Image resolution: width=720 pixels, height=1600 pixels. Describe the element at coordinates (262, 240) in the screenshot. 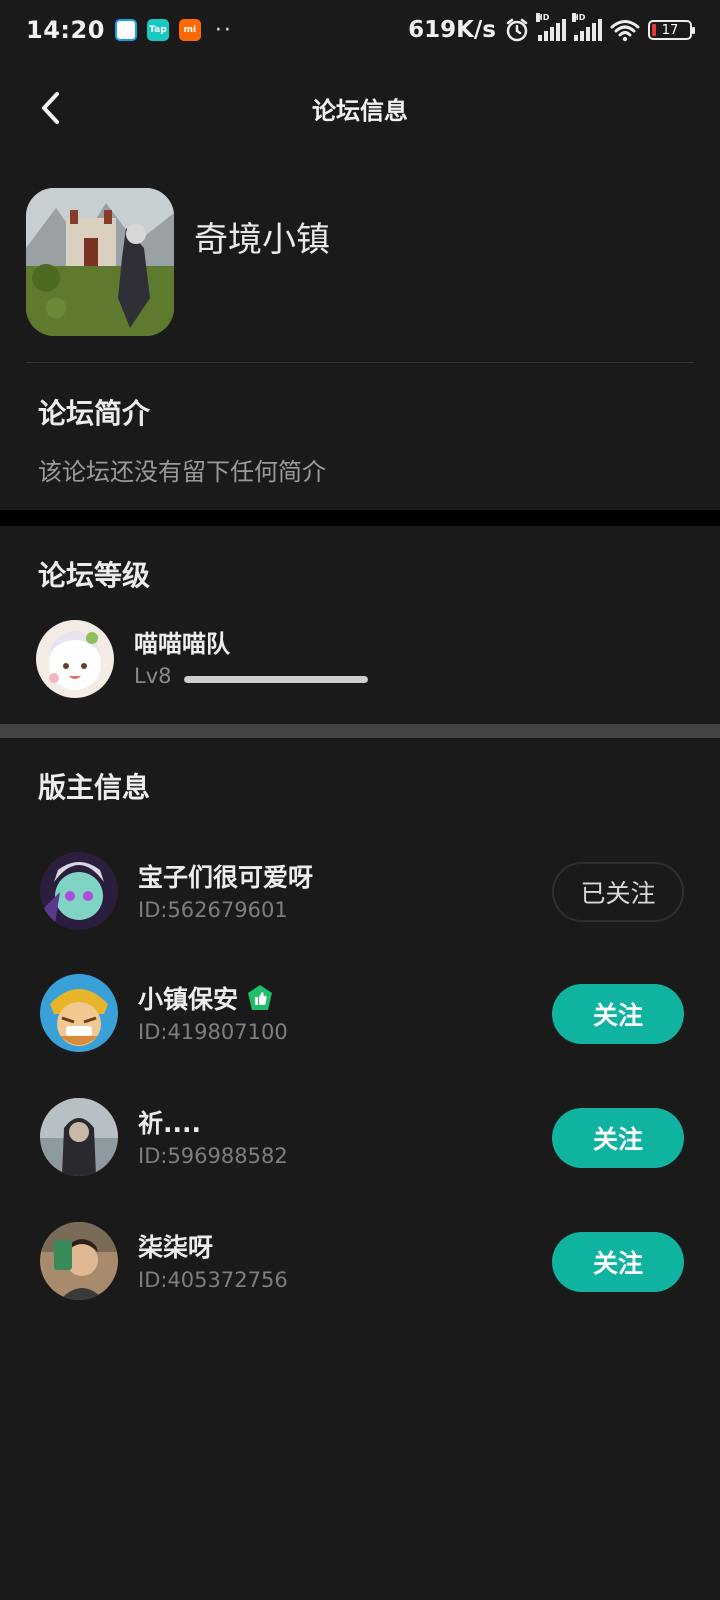

I see `forum-name: 奇境小镇` at that location.